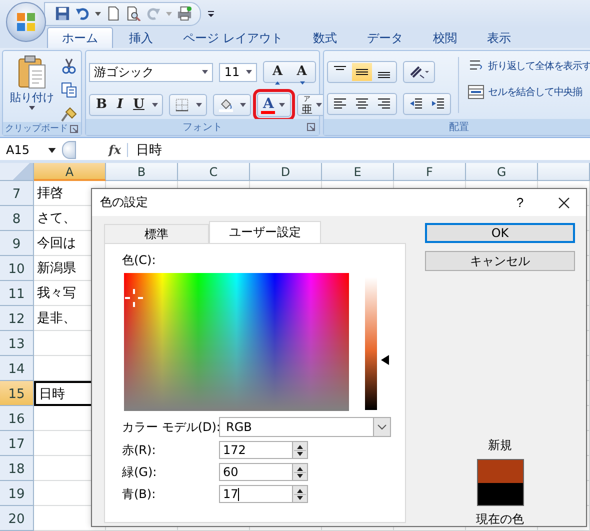  I want to click on bold-button: B, so click(101, 105).